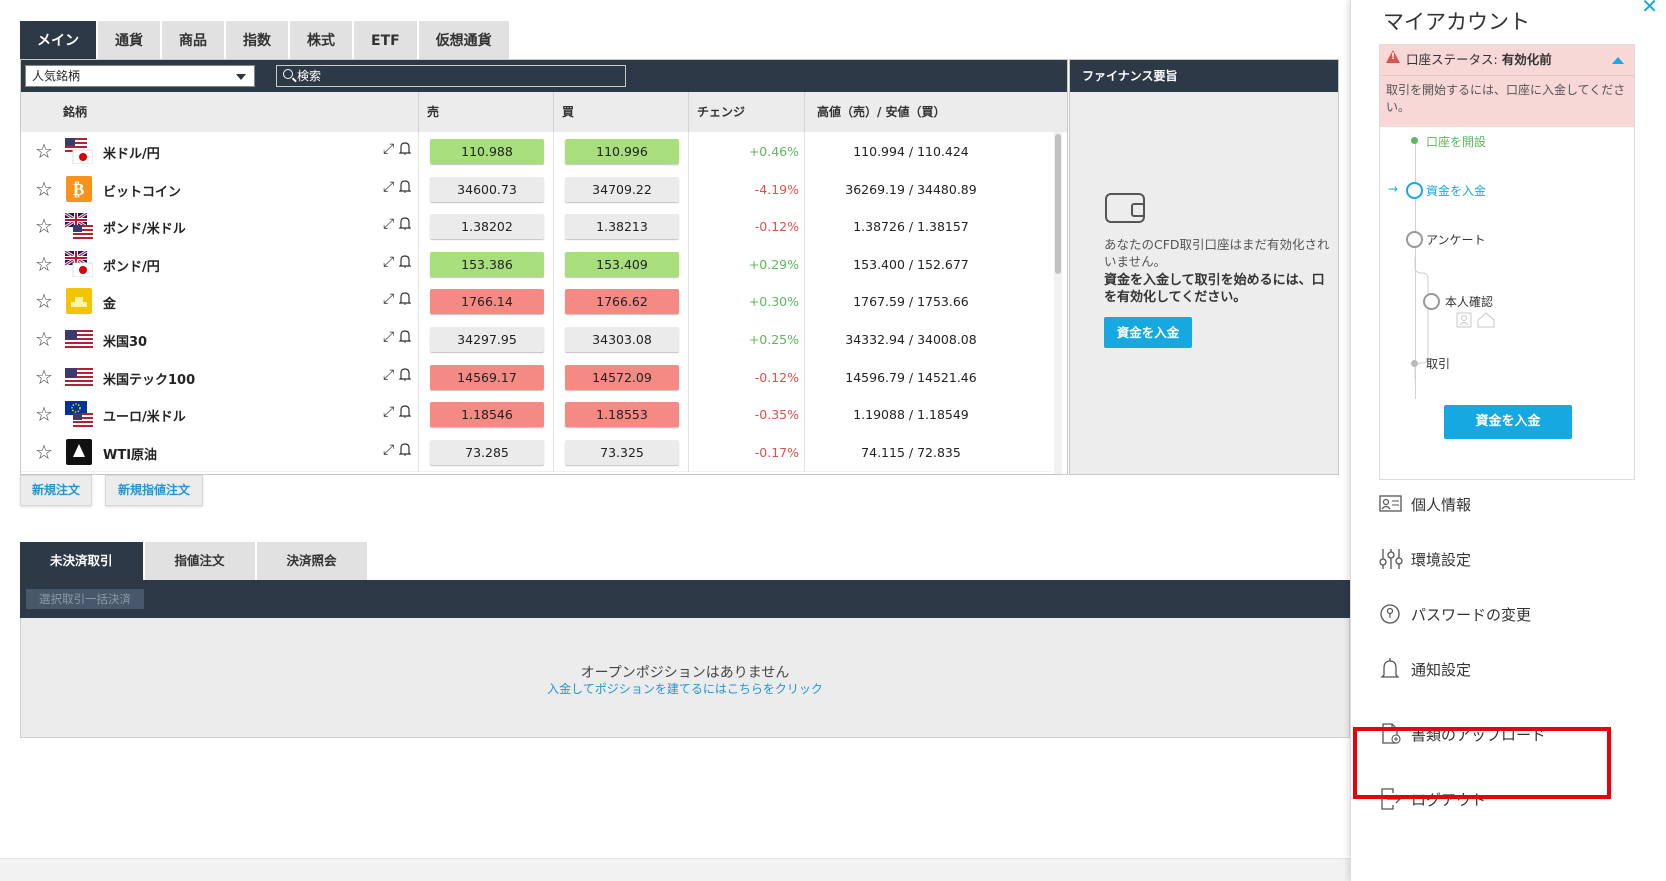  What do you see at coordinates (322, 40) in the screenshot?
I see `tab-stocks: 株式` at bounding box center [322, 40].